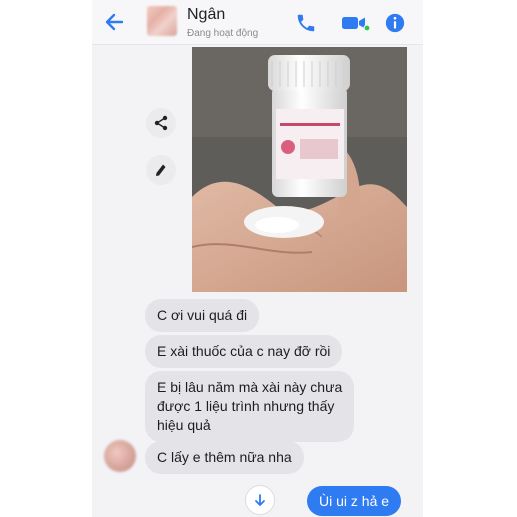 The width and height of the screenshot is (517, 517). What do you see at coordinates (224, 457) in the screenshot?
I see `message-bubble: C lấy e thêm nữa nha` at bounding box center [224, 457].